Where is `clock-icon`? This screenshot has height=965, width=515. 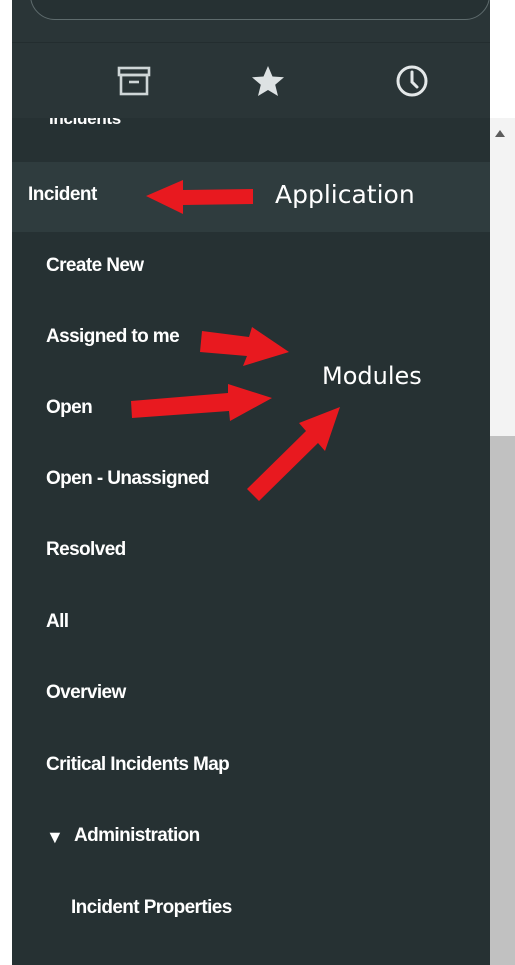 clock-icon is located at coordinates (412, 81).